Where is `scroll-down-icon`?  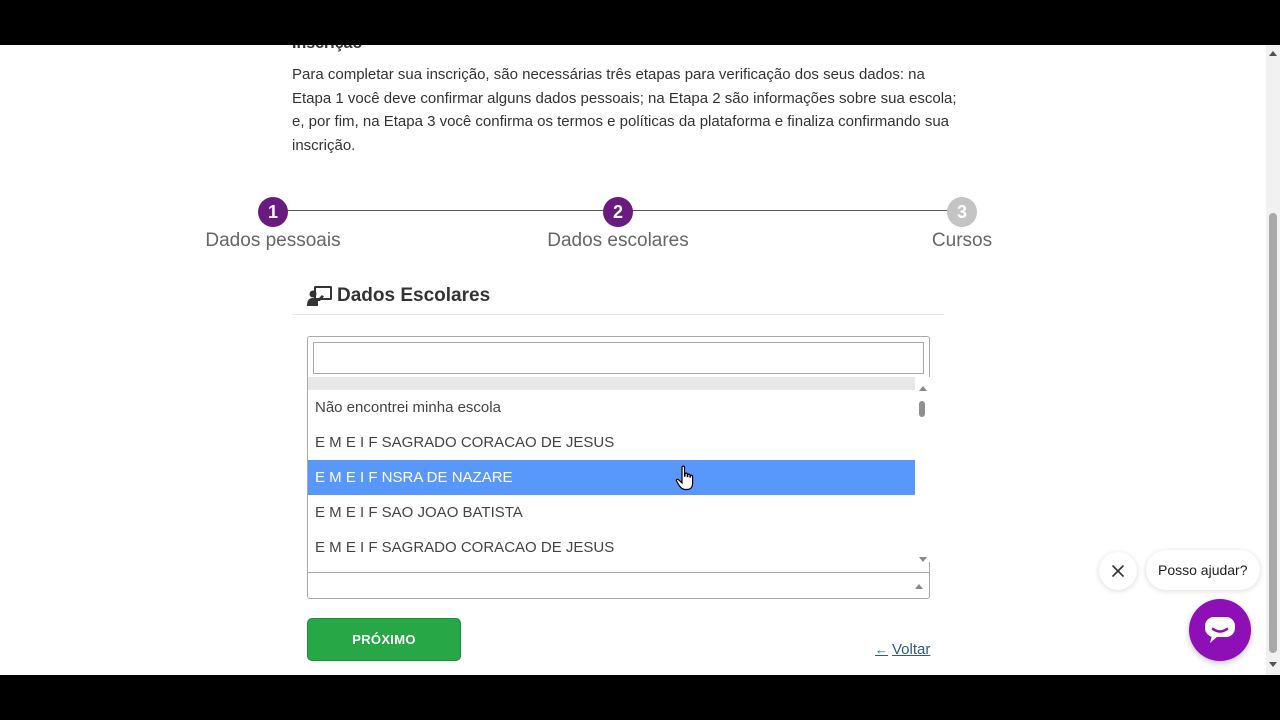 scroll-down-icon is located at coordinates (923, 559).